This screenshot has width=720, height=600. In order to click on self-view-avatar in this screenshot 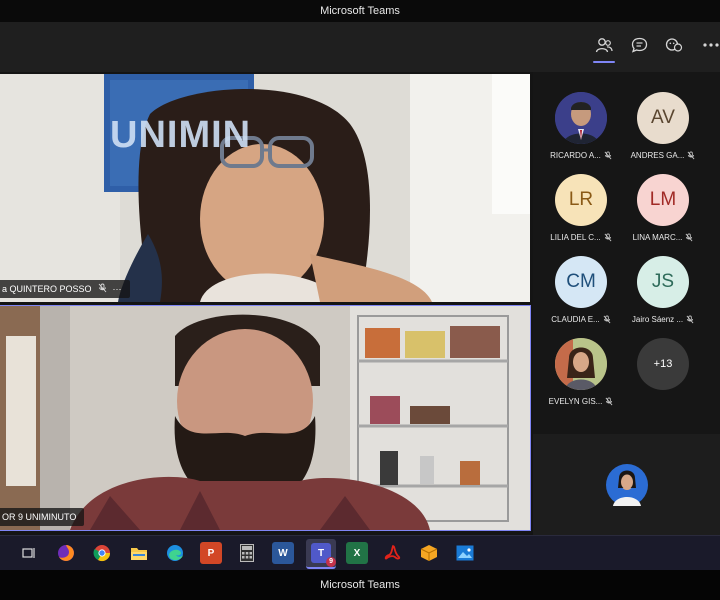, I will do `click(626, 484)`.